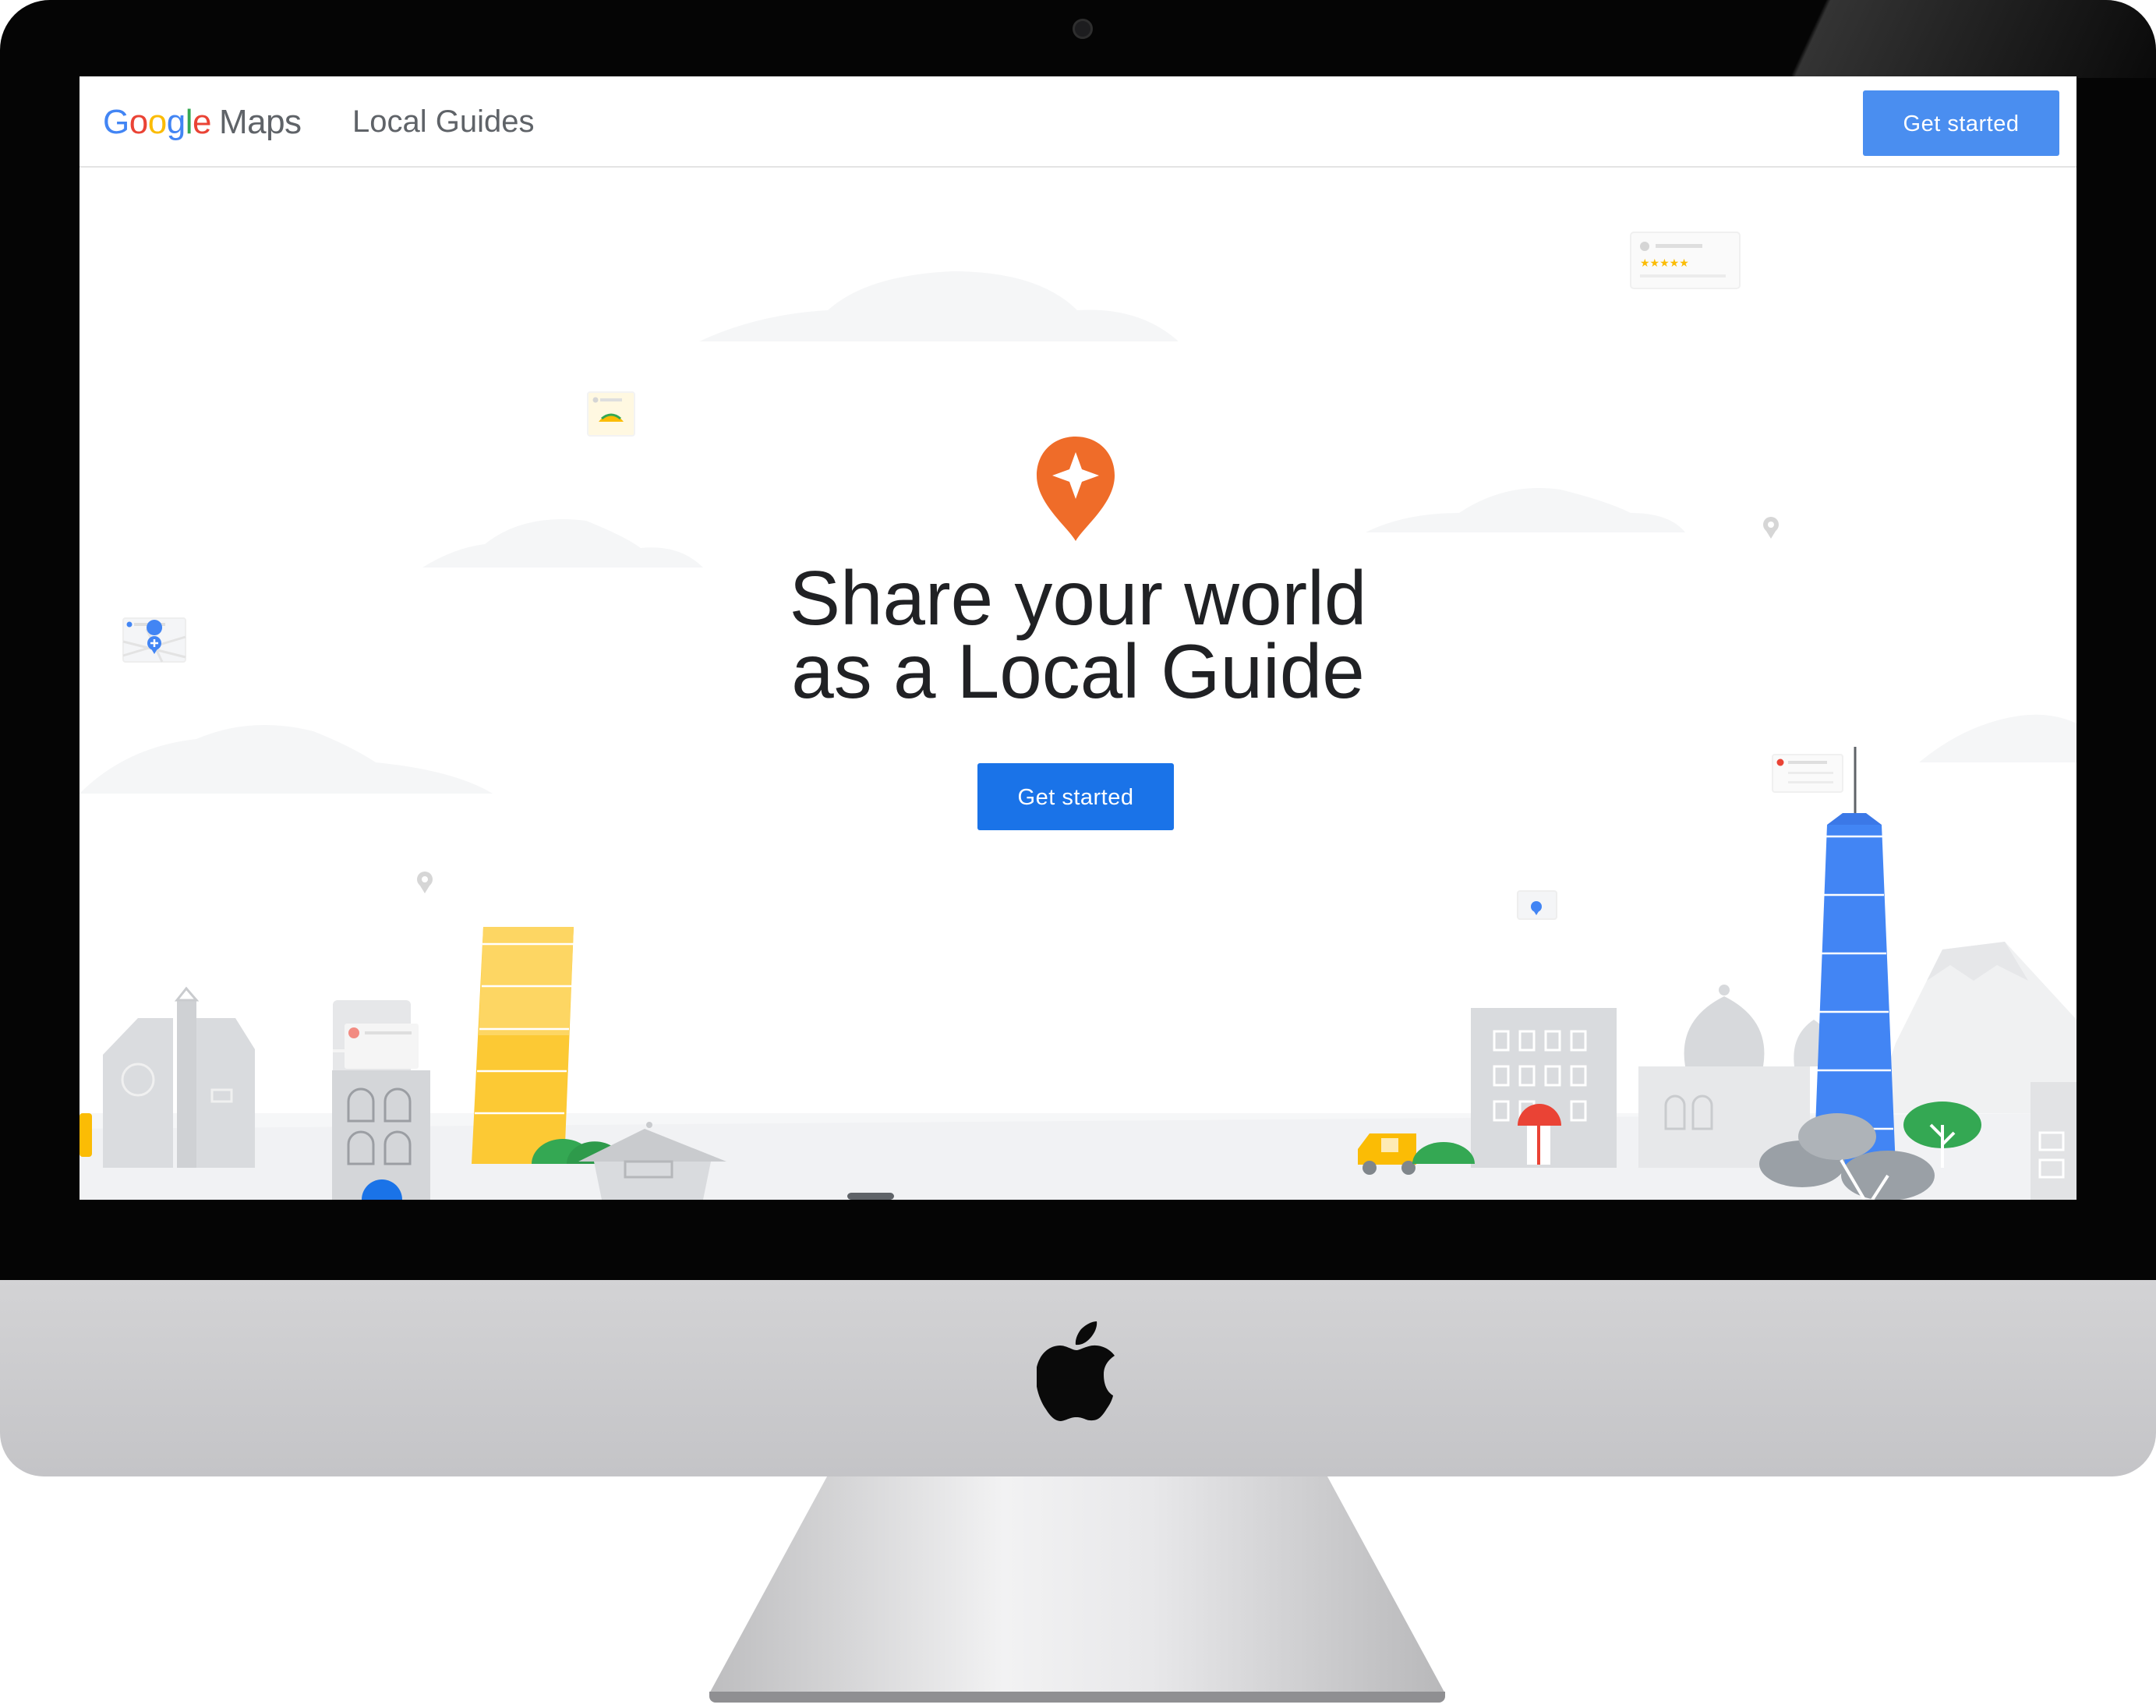  What do you see at coordinates (1077, 1697) in the screenshot?
I see `imac-stand-base` at bounding box center [1077, 1697].